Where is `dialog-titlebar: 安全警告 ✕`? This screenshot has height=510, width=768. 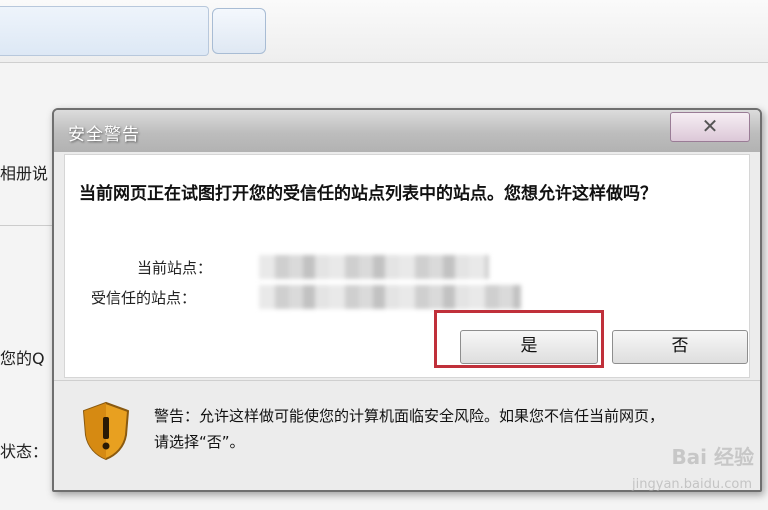 dialog-titlebar: 安全警告 ✕ is located at coordinates (407, 131).